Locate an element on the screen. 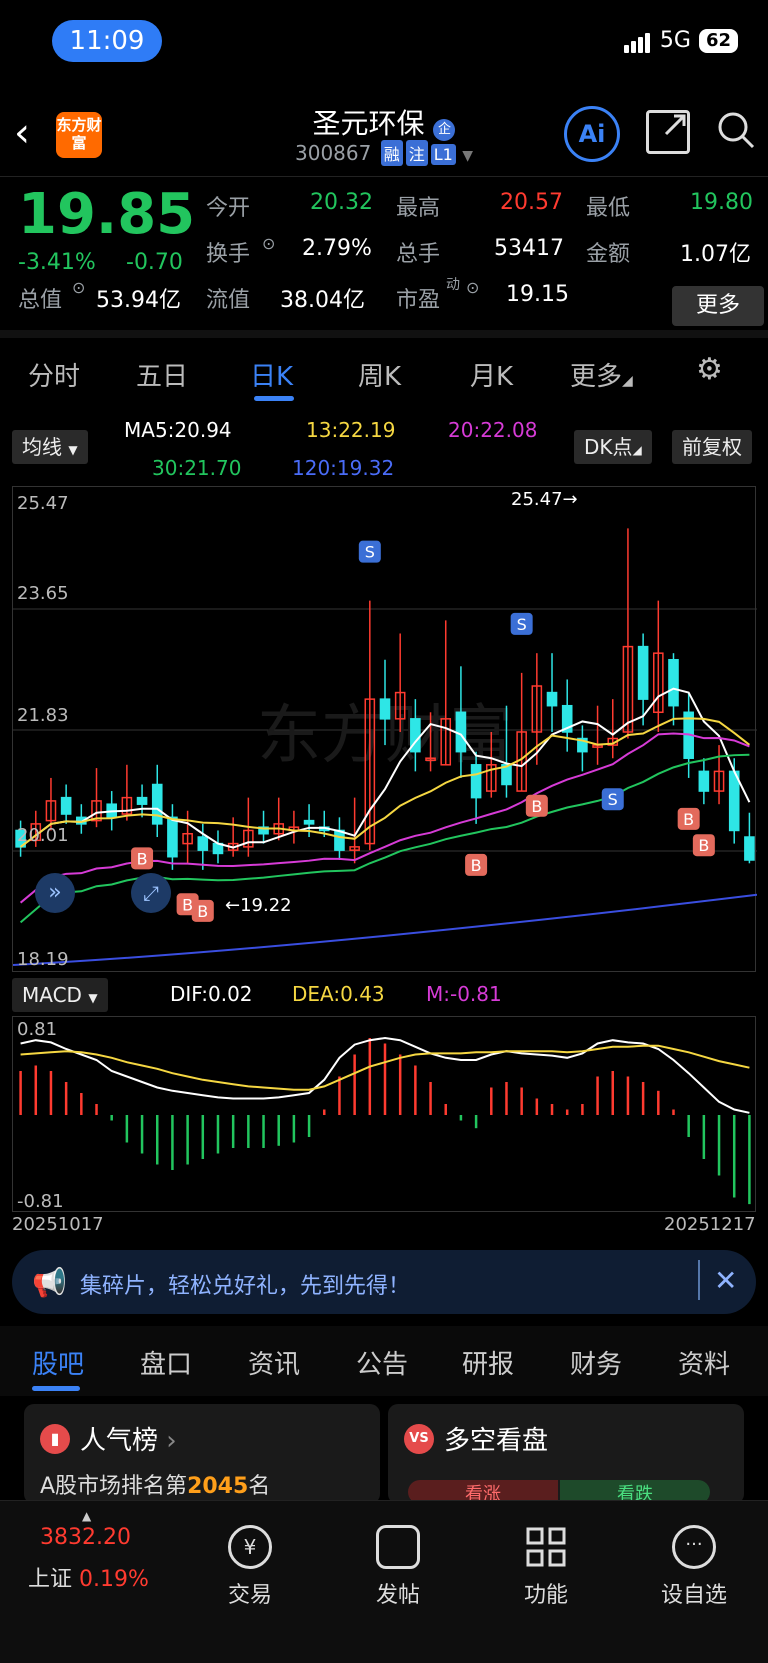  tab-profile: 资料 is located at coordinates (704, 1362).